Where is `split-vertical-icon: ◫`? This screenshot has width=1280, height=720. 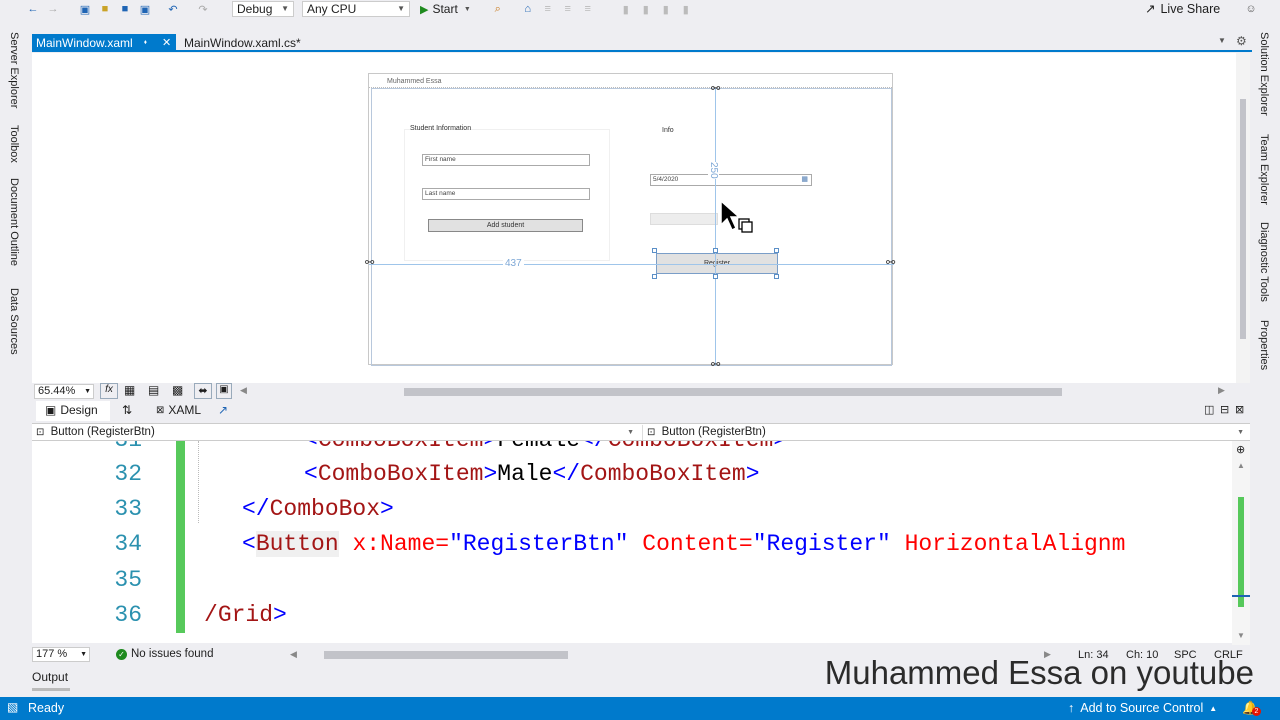 split-vertical-icon: ◫ is located at coordinates (1209, 409).